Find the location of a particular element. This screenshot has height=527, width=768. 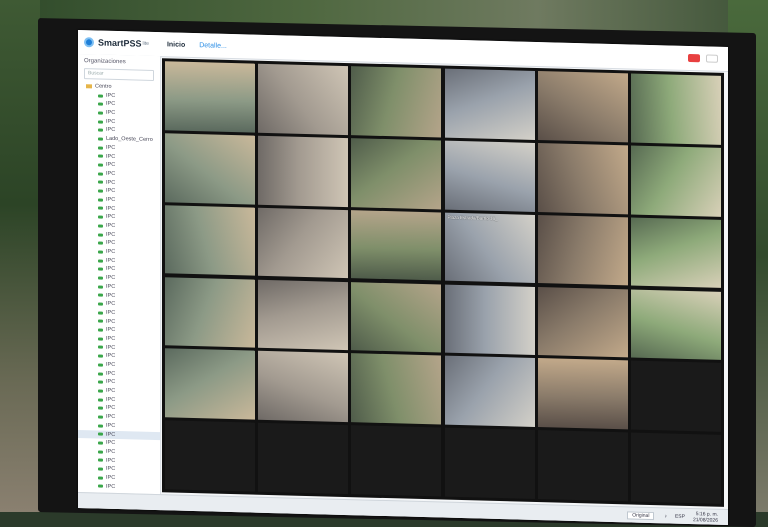

tree-item-camera: IPC is located at coordinates (119, 487).